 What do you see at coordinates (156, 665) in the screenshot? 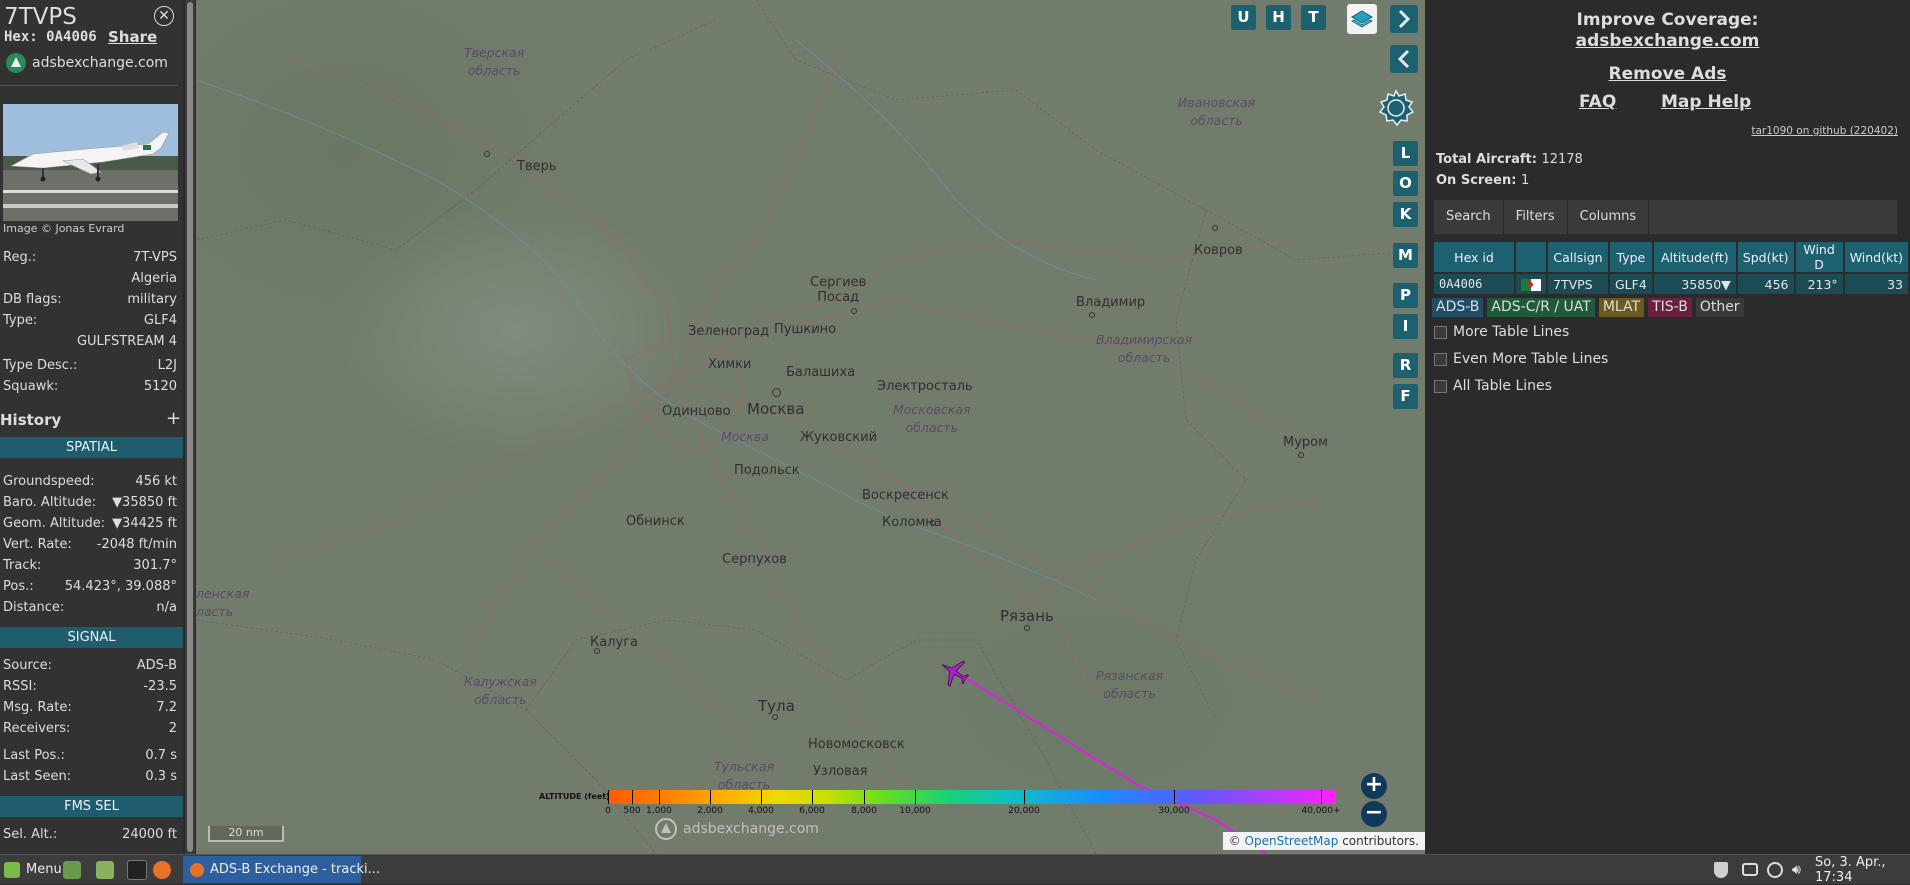
I see `row-value: ADS-B` at bounding box center [156, 665].